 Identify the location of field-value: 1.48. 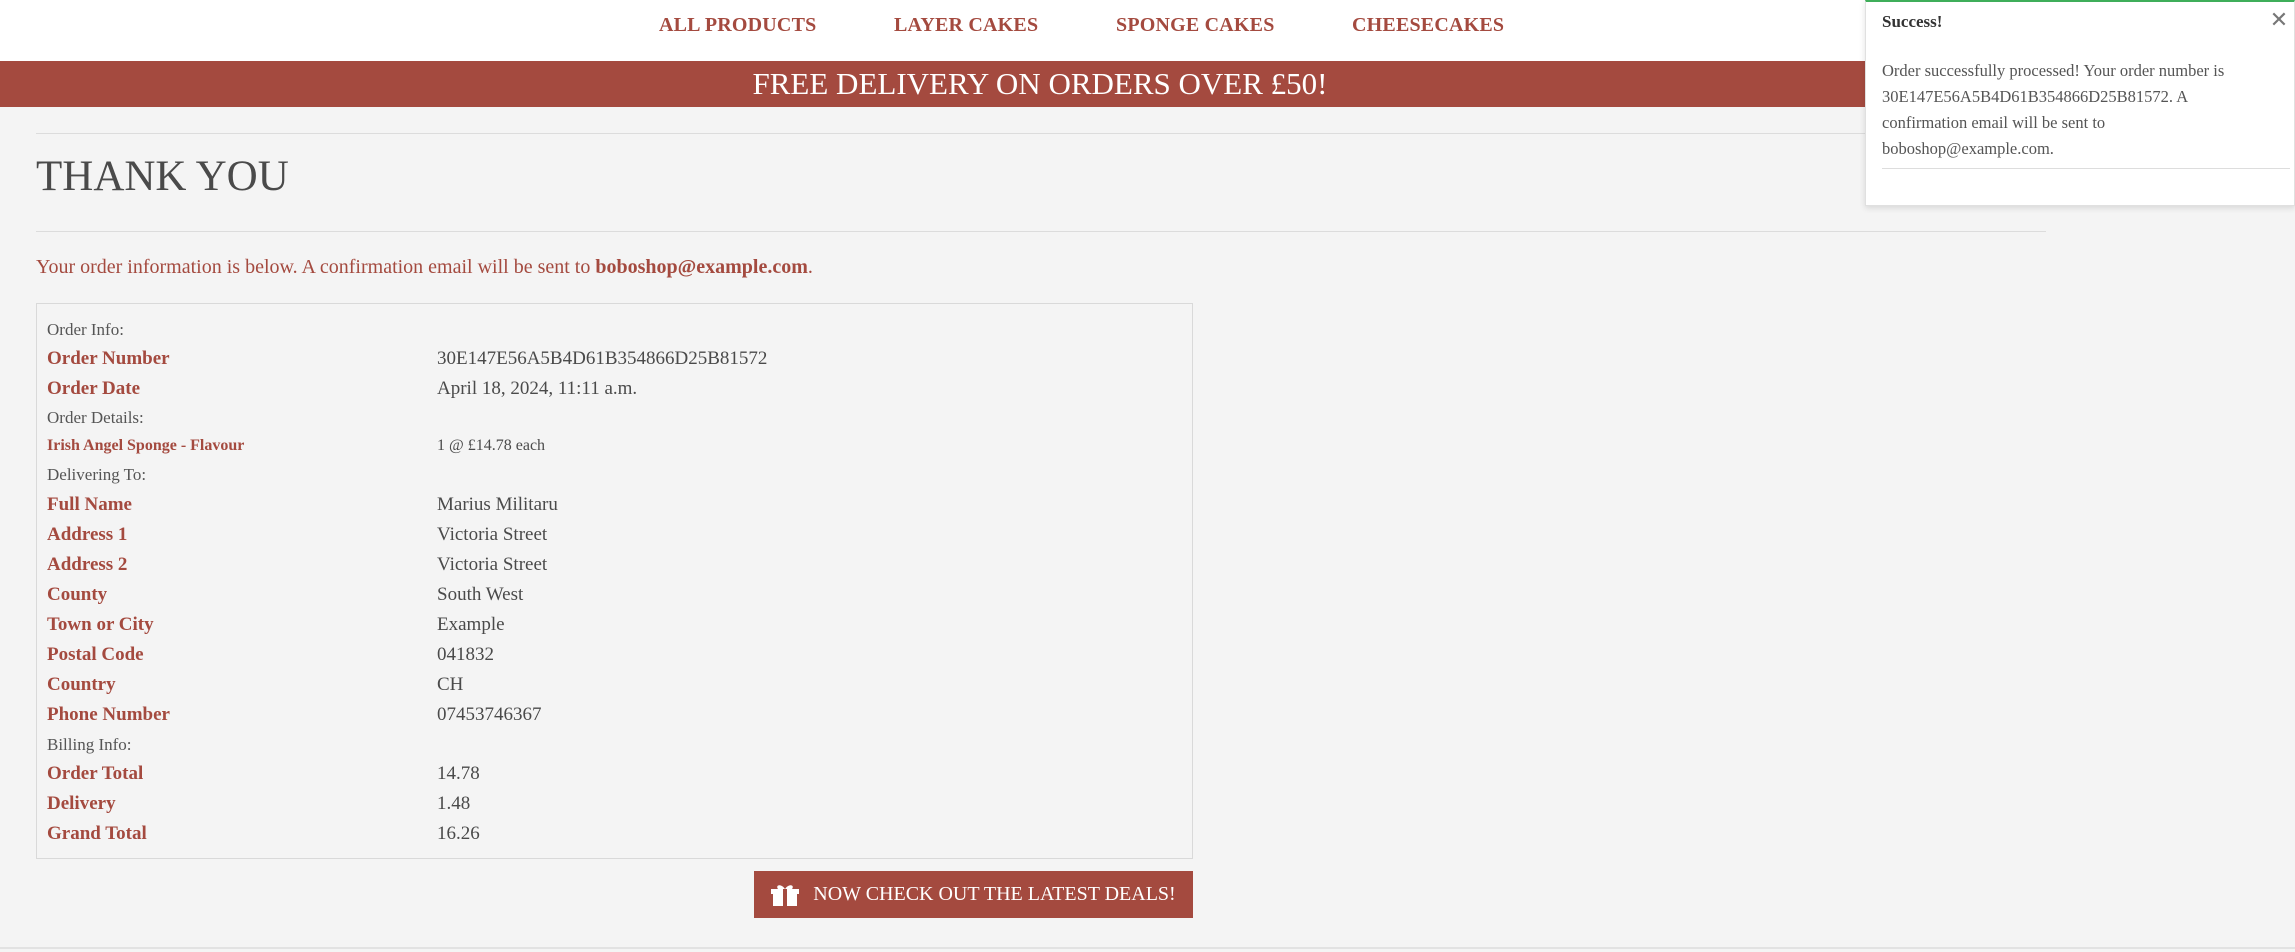
(454, 803).